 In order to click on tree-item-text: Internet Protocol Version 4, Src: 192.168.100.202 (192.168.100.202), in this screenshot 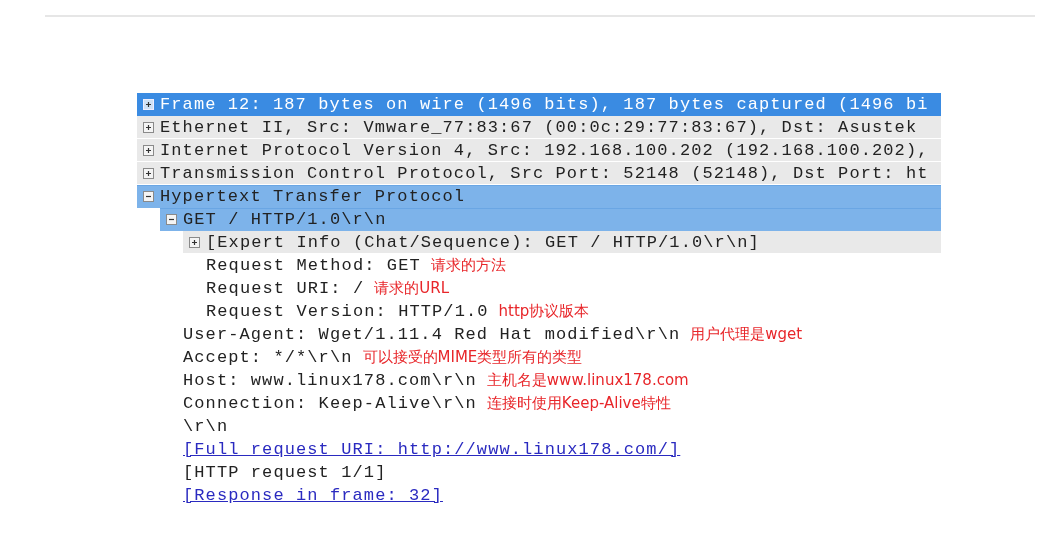, I will do `click(544, 150)`.